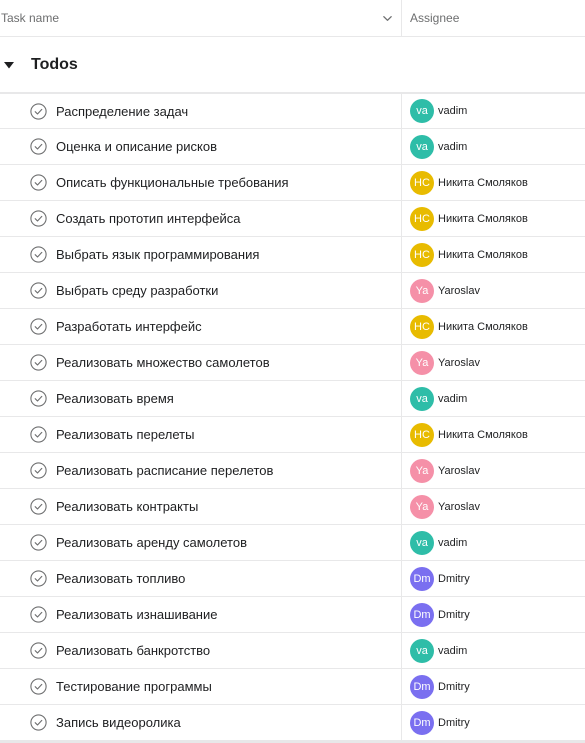 The width and height of the screenshot is (585, 743). I want to click on avatar: Ya, so click(422, 470).